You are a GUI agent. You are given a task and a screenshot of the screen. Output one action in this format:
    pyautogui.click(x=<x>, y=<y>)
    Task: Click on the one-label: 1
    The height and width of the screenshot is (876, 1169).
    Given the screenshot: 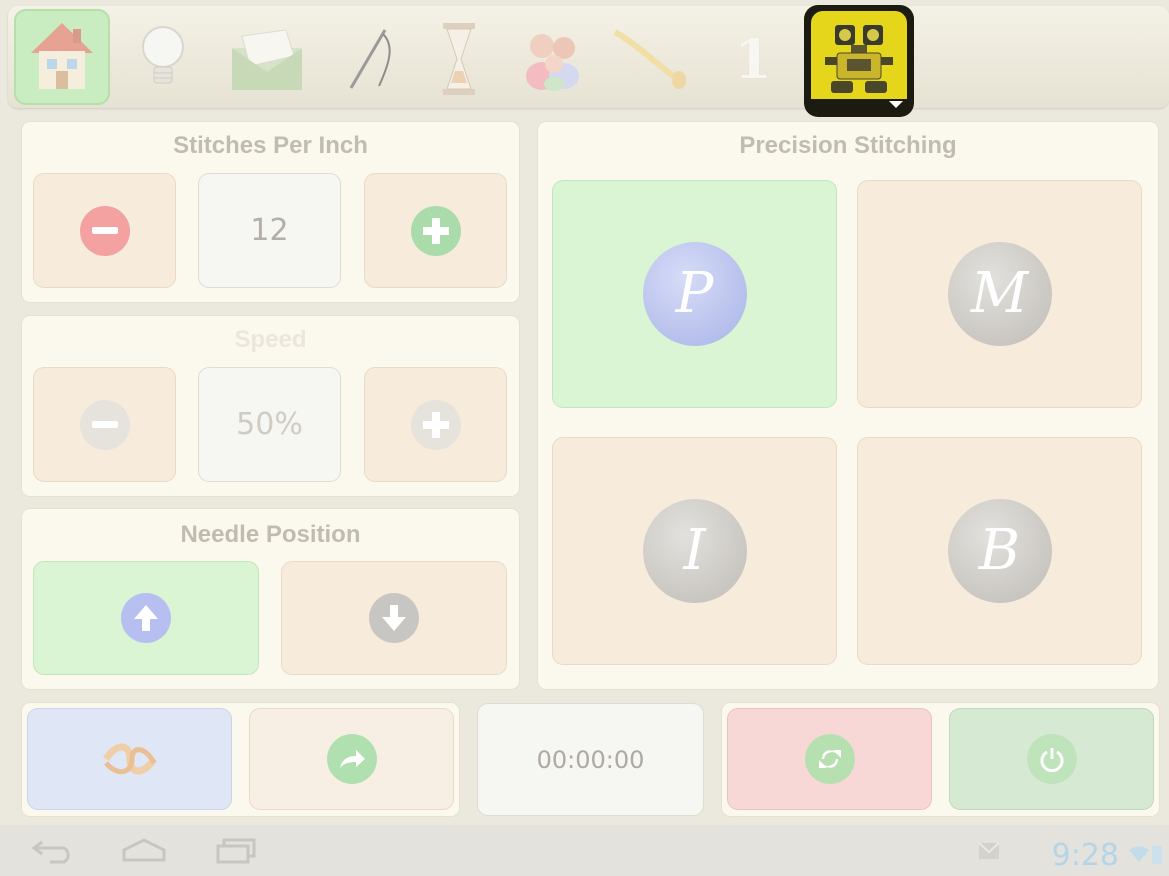 What is the action you would take?
    pyautogui.click(x=753, y=59)
    